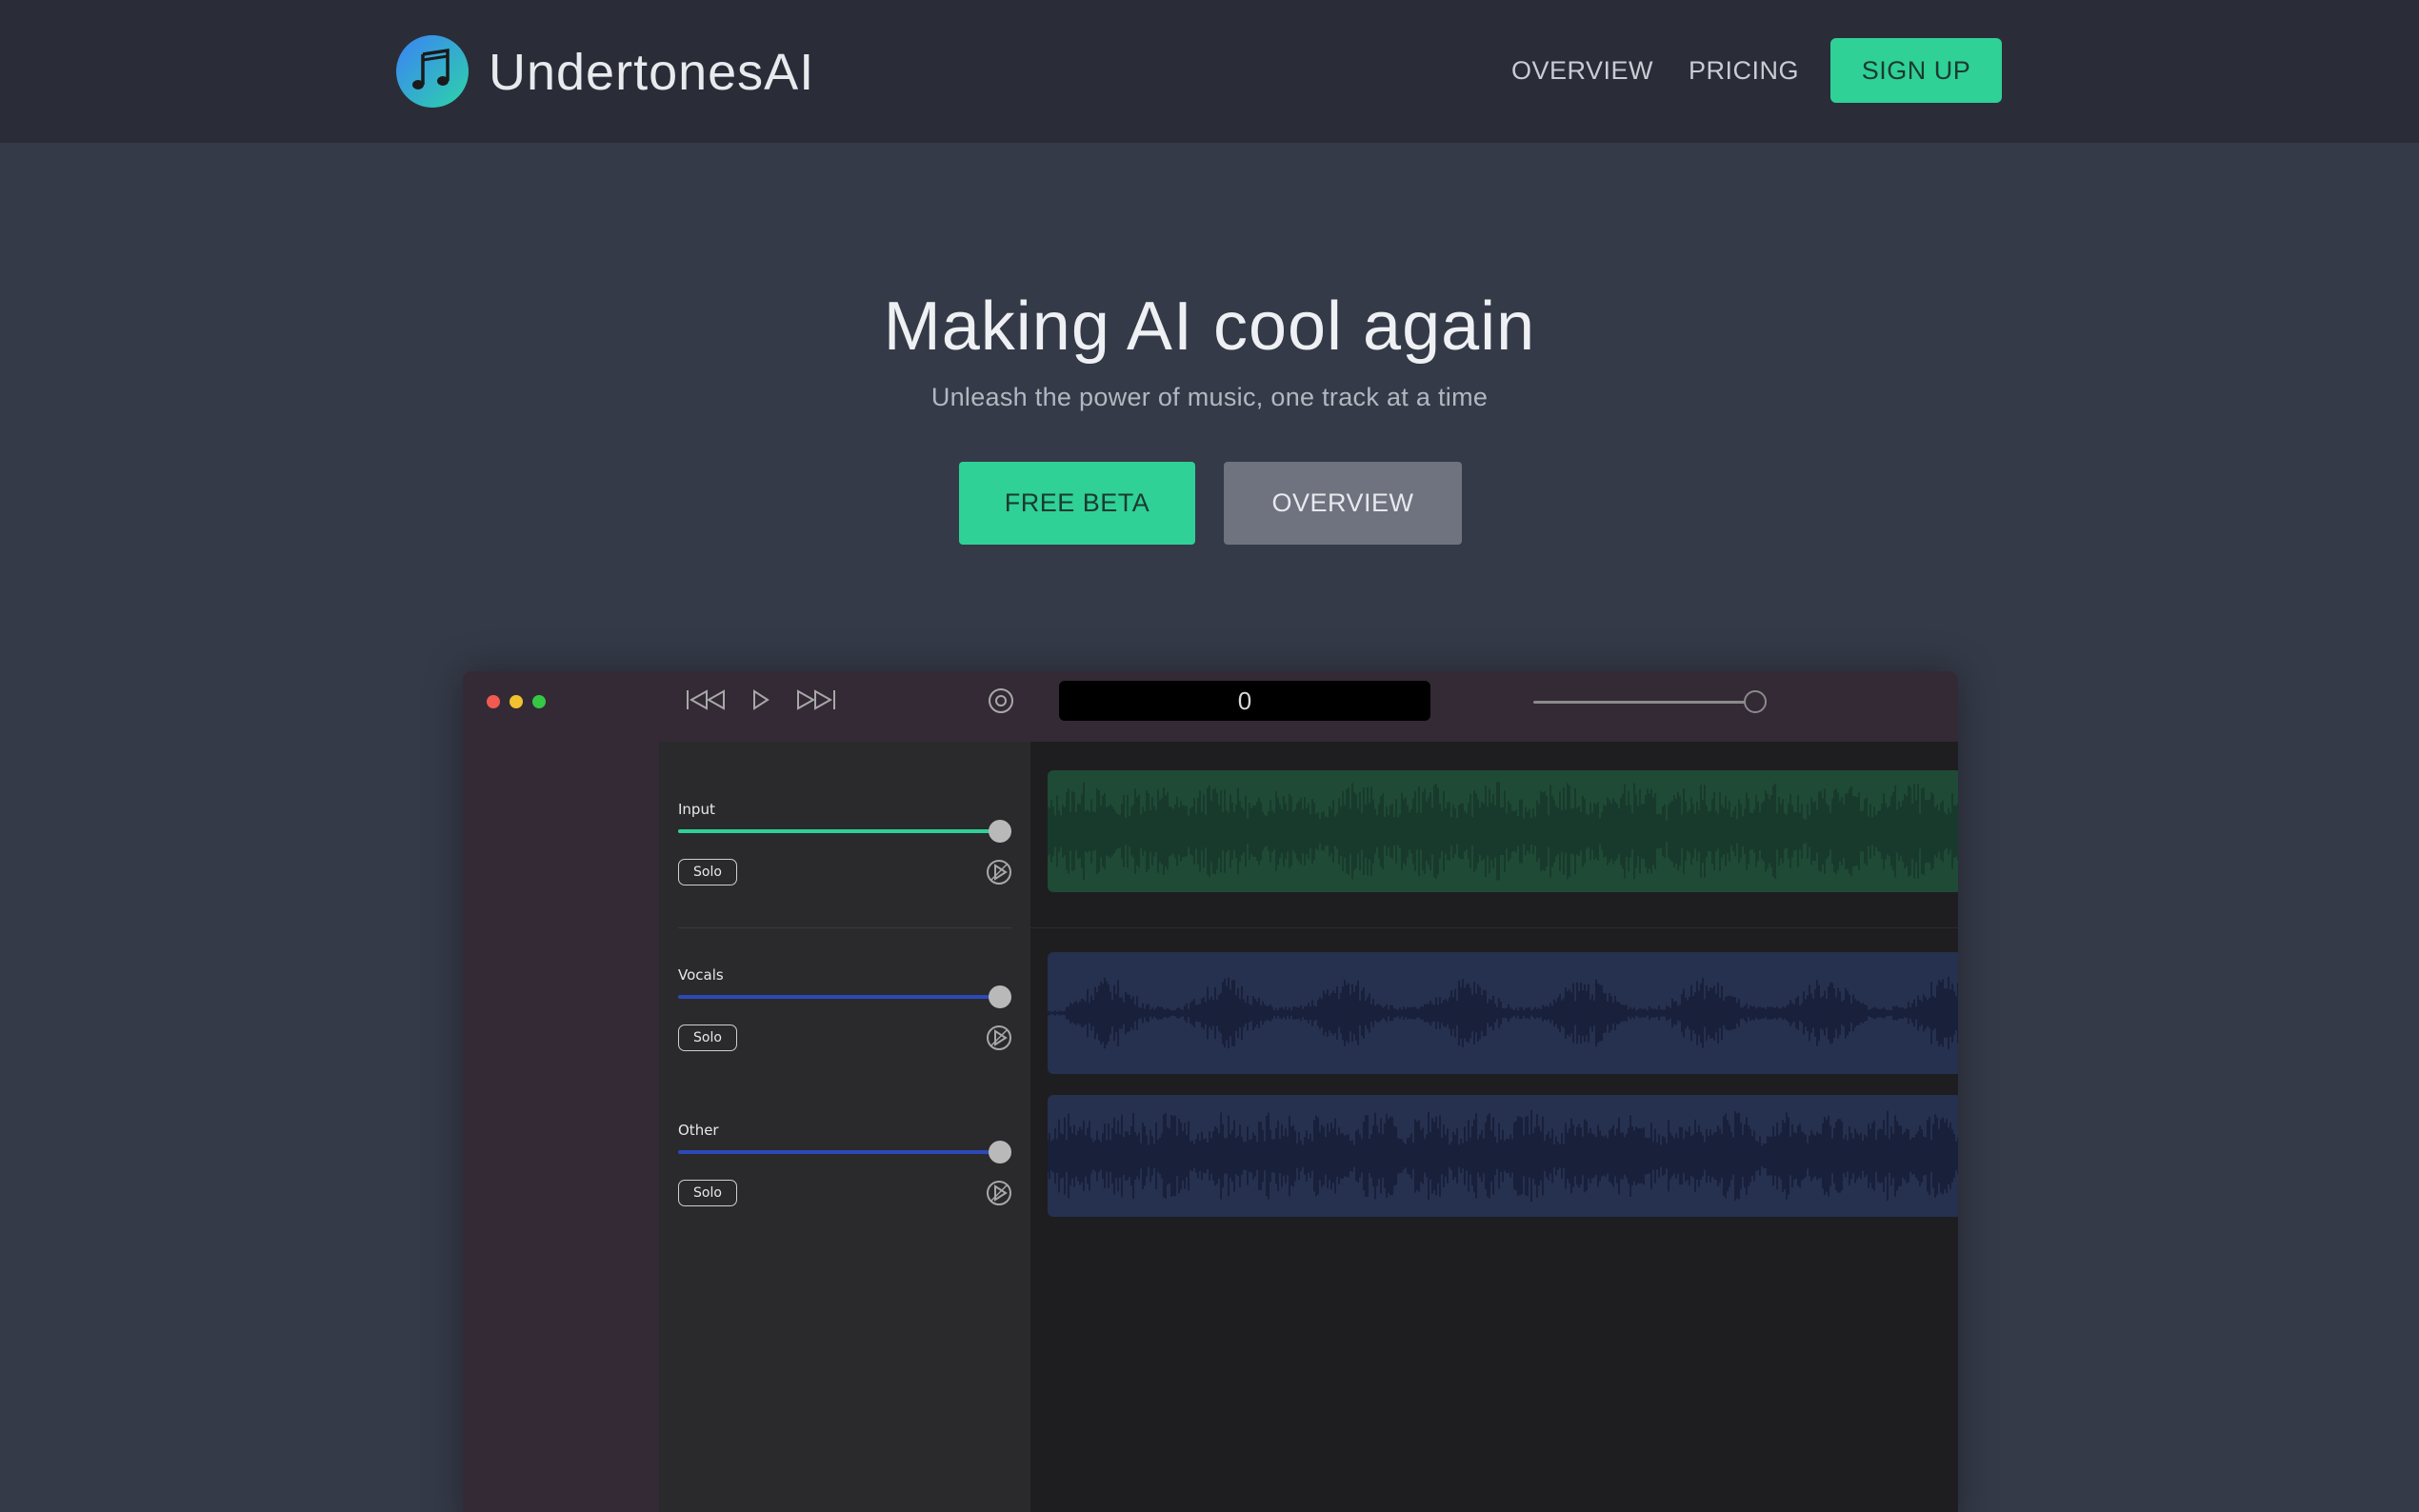 The image size is (2419, 1512). I want to click on rewind-icon, so click(706, 700).